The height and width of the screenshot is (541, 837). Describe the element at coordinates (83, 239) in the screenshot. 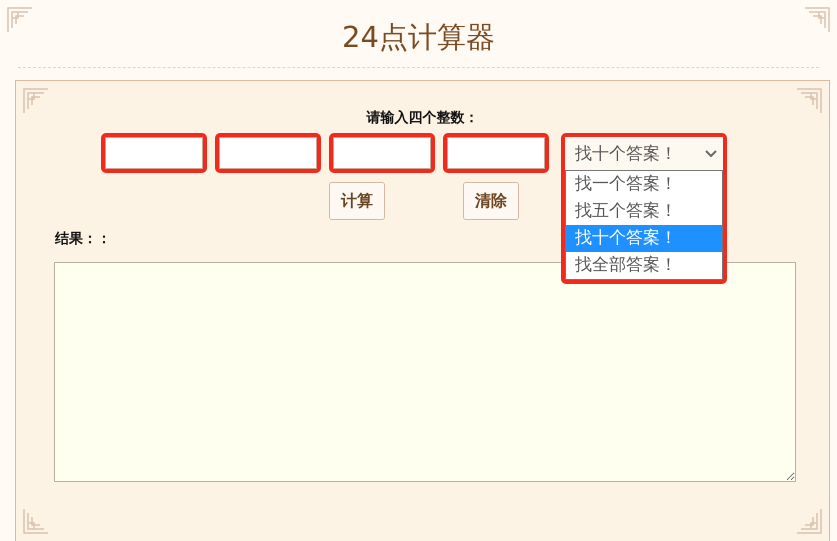

I see `result-label: 结果：：` at that location.